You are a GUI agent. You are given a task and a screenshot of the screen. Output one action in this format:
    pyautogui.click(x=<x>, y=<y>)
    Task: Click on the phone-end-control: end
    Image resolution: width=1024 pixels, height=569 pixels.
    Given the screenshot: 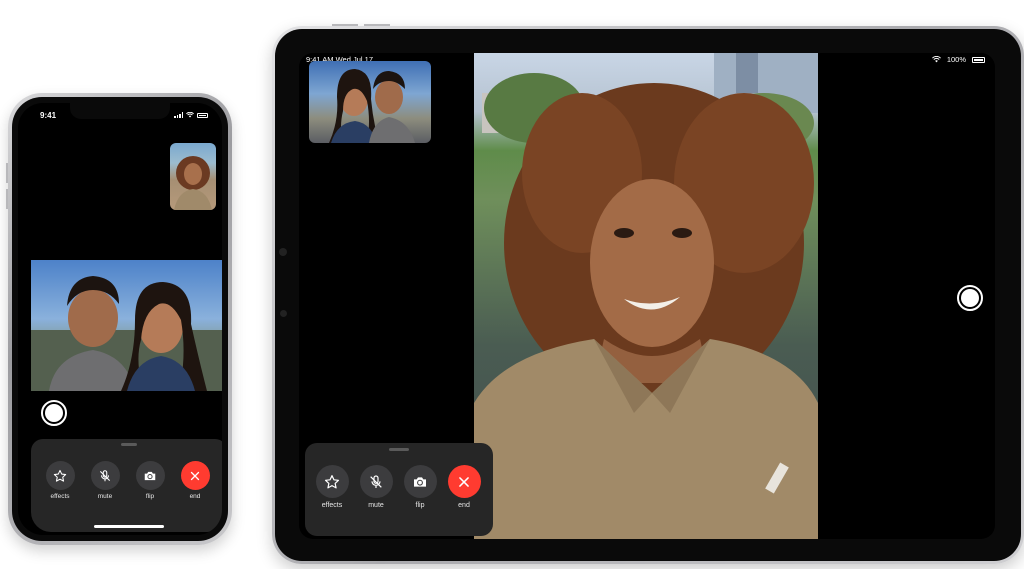 What is the action you would take?
    pyautogui.click(x=195, y=480)
    